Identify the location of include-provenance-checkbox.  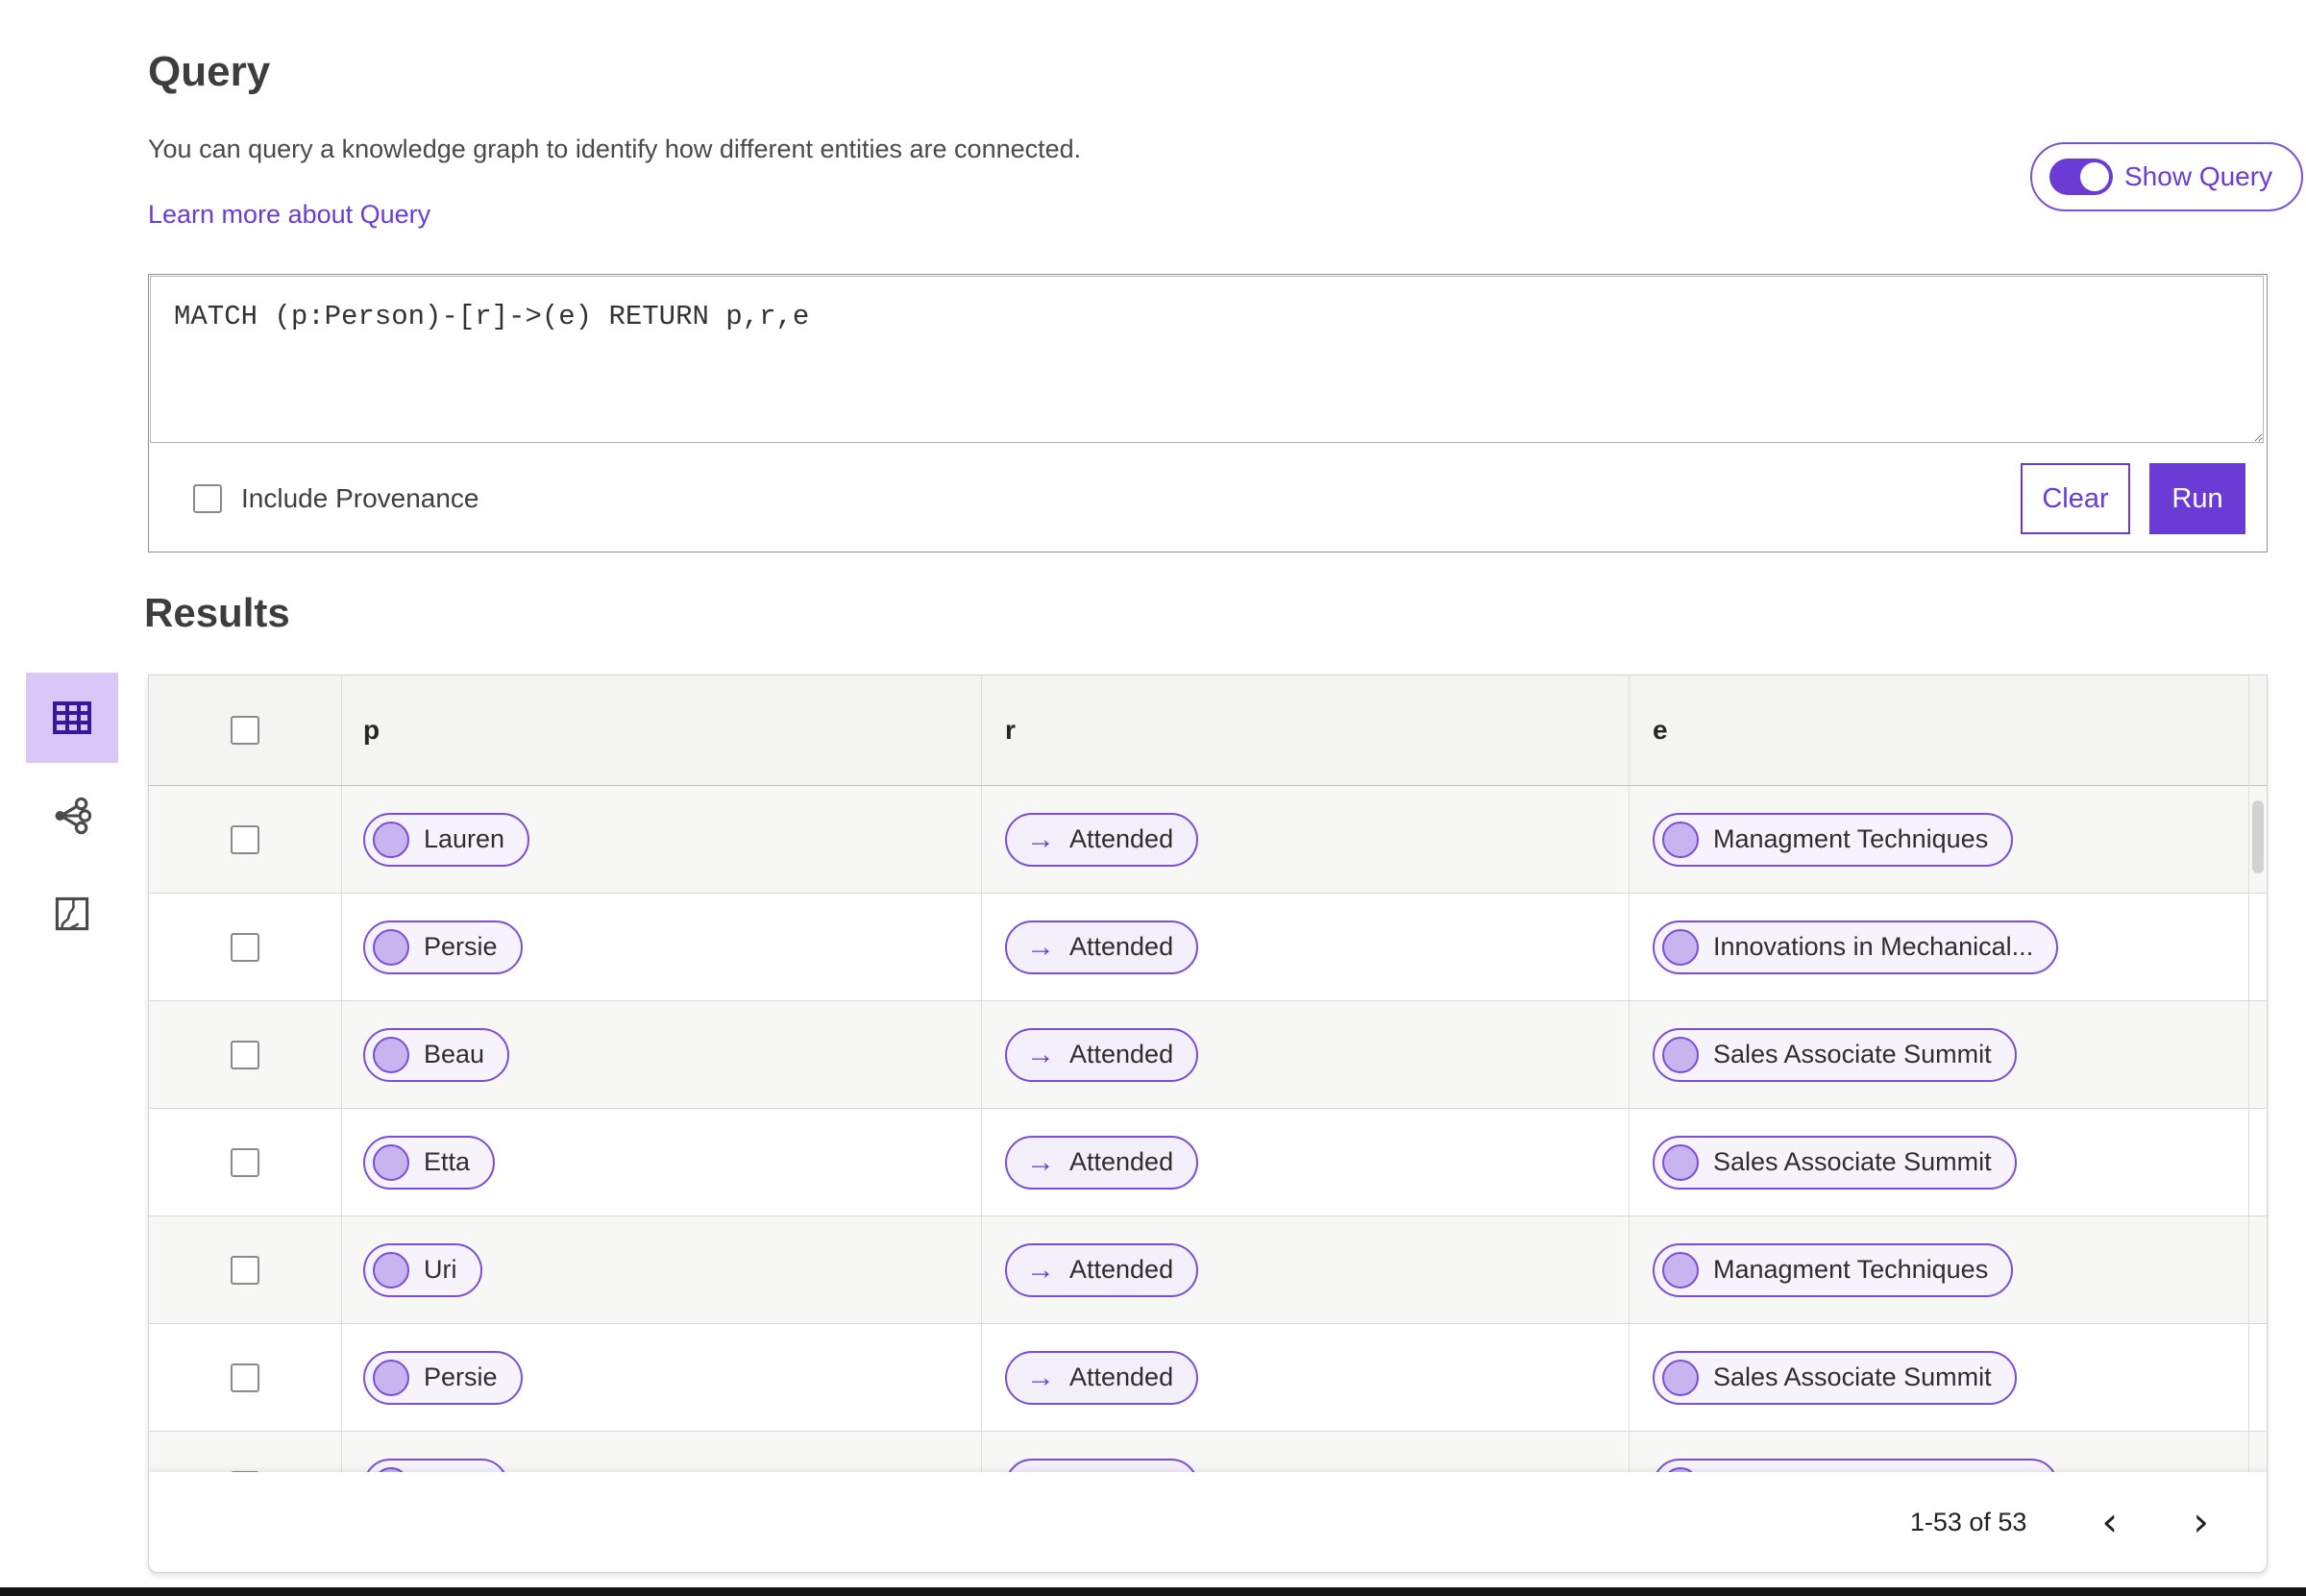
(207, 498).